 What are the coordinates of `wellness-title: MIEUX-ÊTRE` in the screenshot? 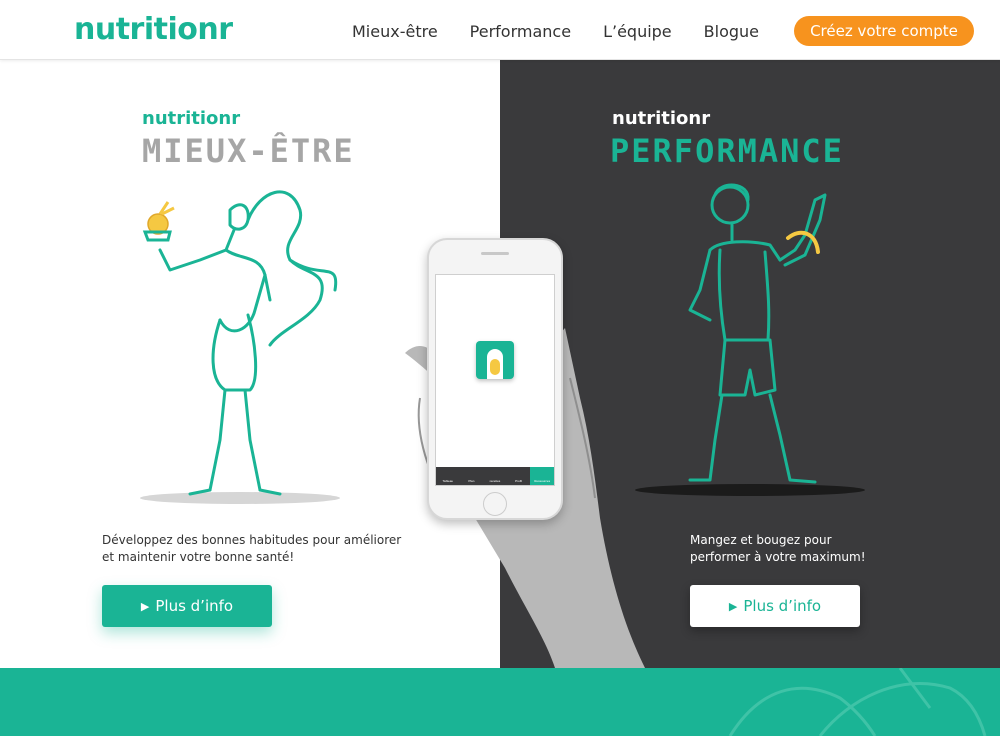 It's located at (248, 151).